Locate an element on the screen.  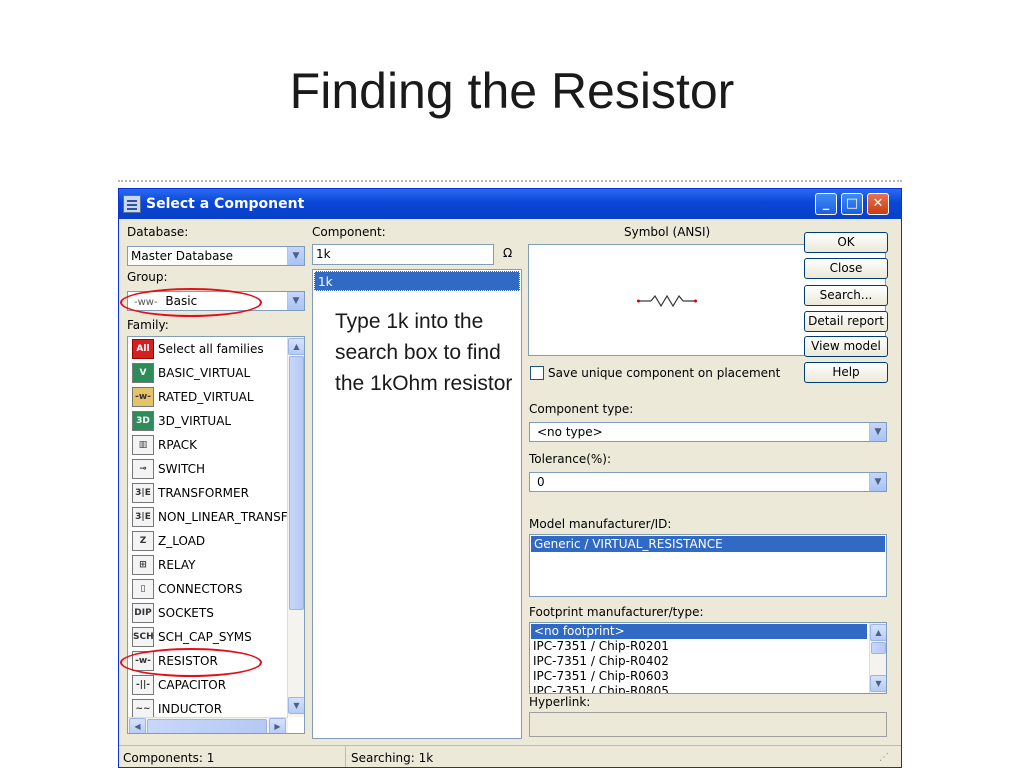
tolerance-select: 0 ▼ is located at coordinates (708, 482).